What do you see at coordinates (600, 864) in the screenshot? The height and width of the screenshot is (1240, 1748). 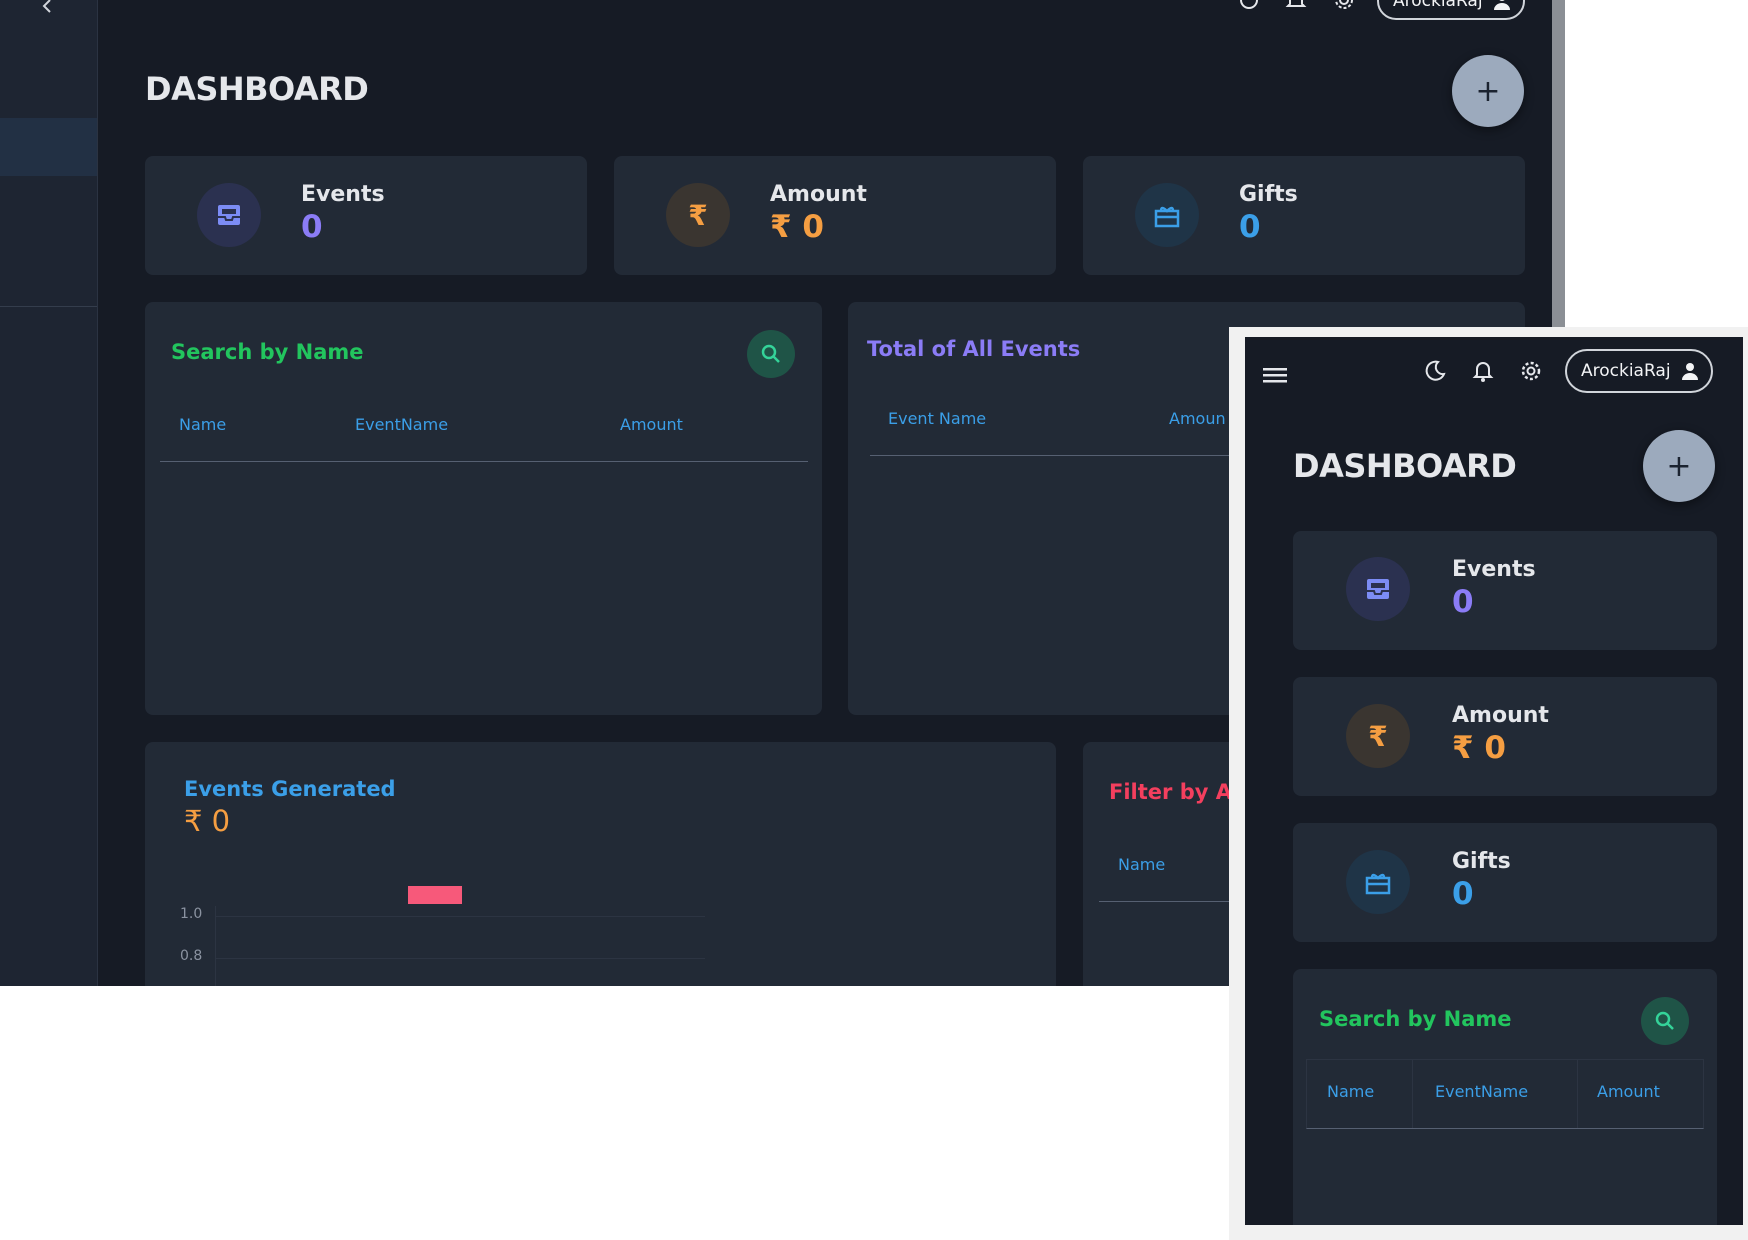 I see `events-generated-panel: Events Generated ₹ 0 1.0 0.8` at bounding box center [600, 864].